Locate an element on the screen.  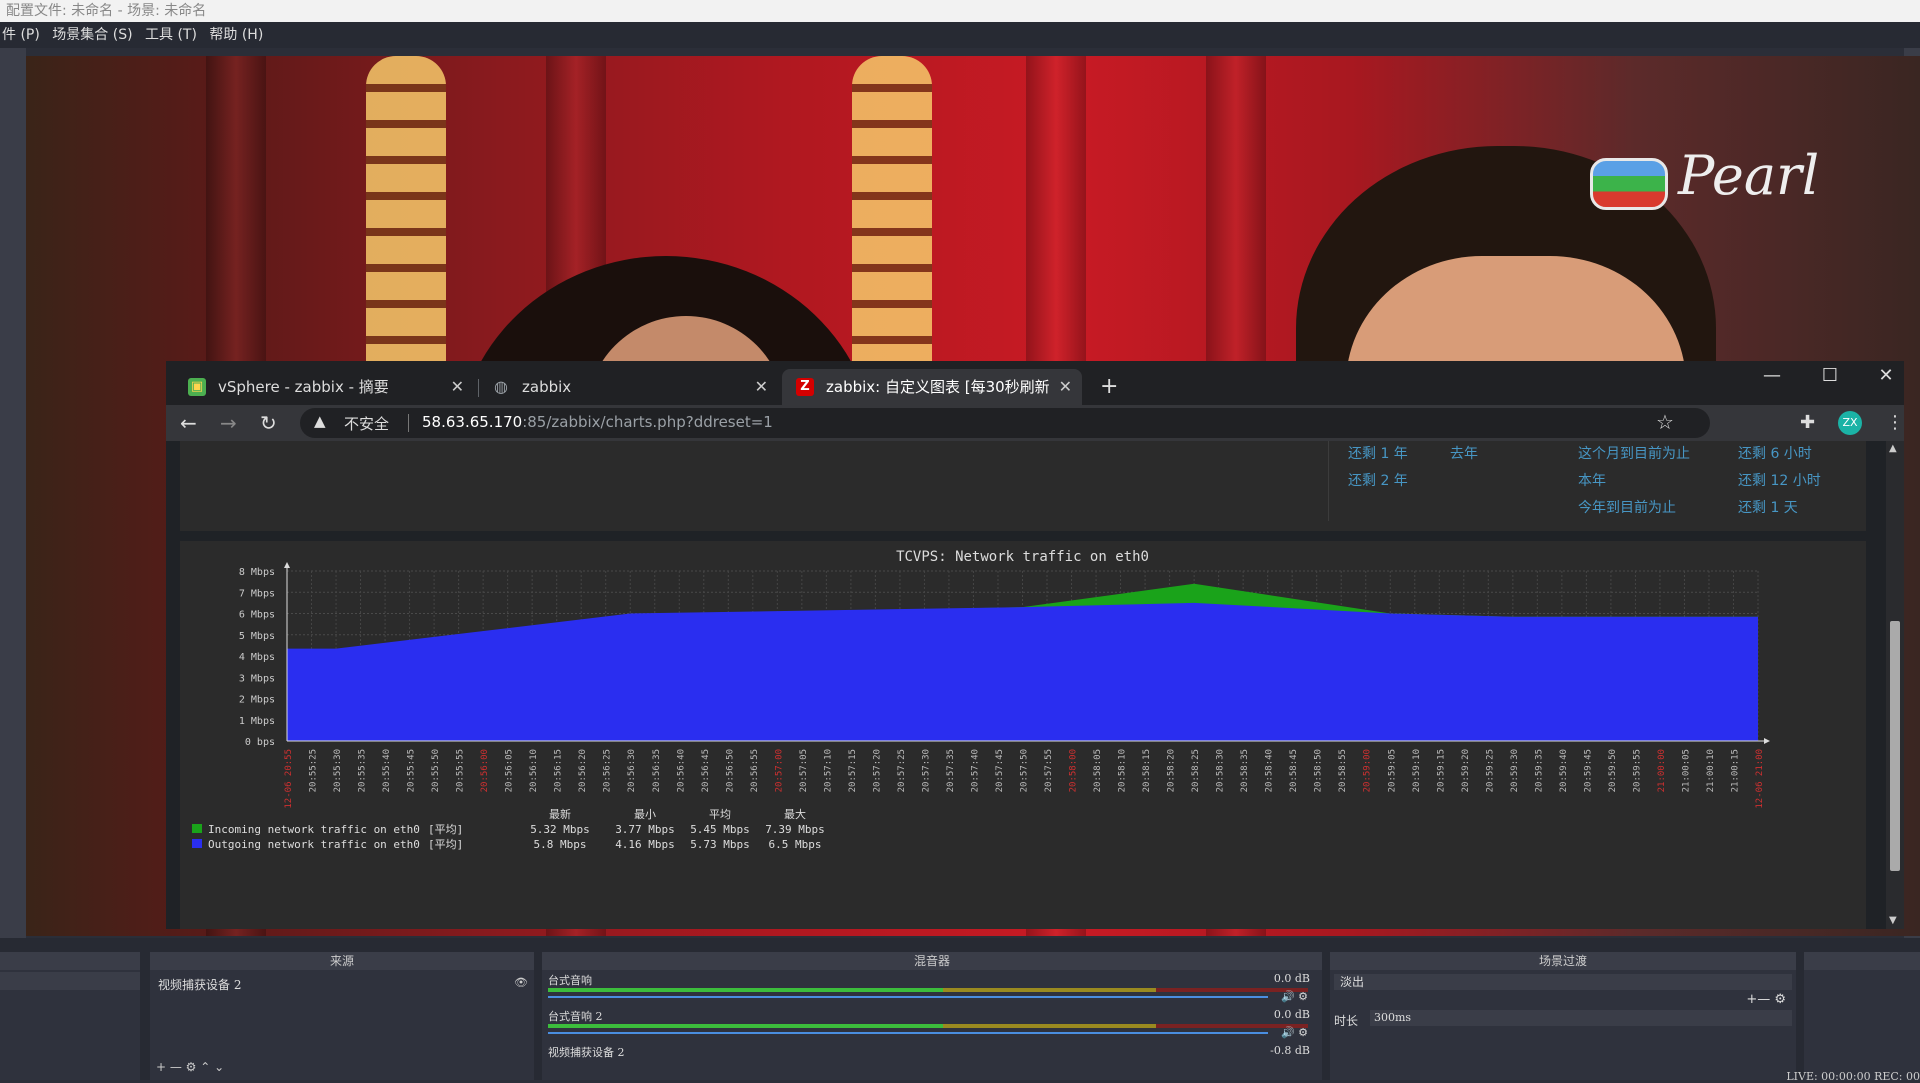
transition-select: 淡出 is located at coordinates (1563, 982).